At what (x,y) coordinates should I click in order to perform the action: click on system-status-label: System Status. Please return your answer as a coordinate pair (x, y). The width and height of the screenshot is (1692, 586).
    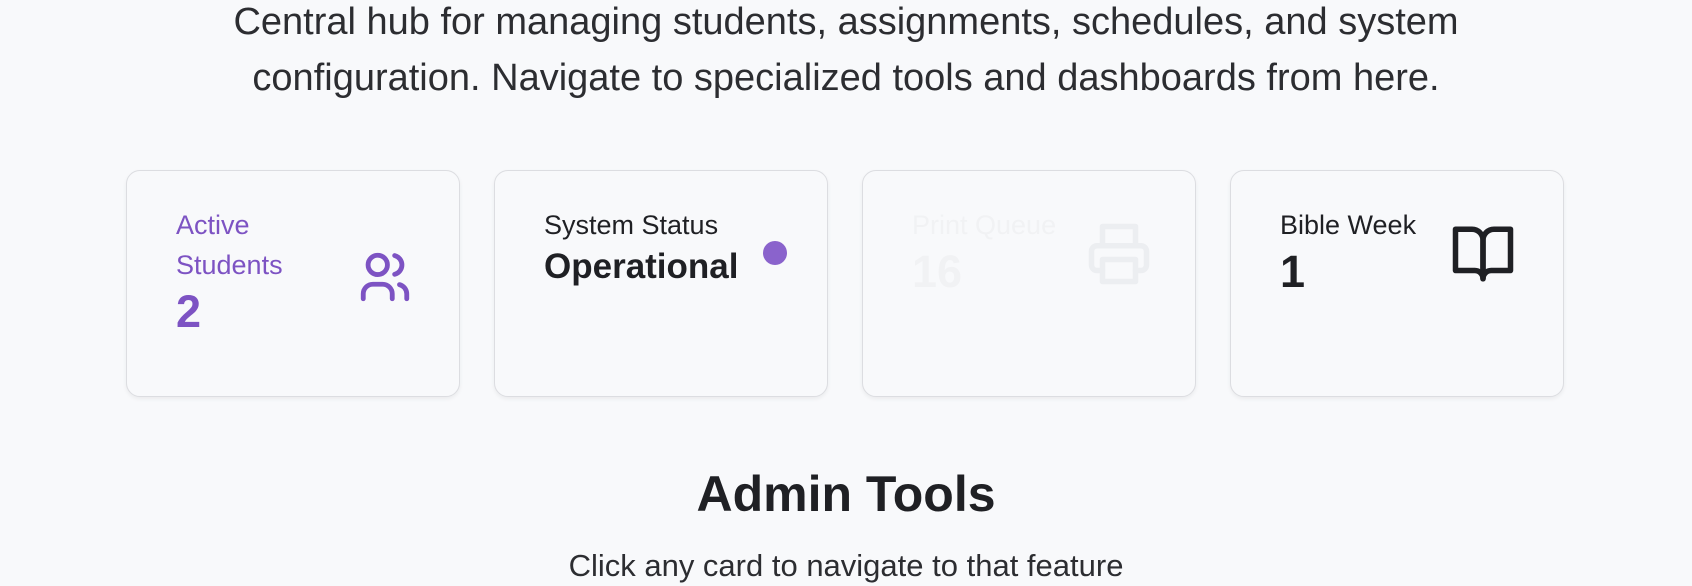
    Looking at the image, I should click on (631, 225).